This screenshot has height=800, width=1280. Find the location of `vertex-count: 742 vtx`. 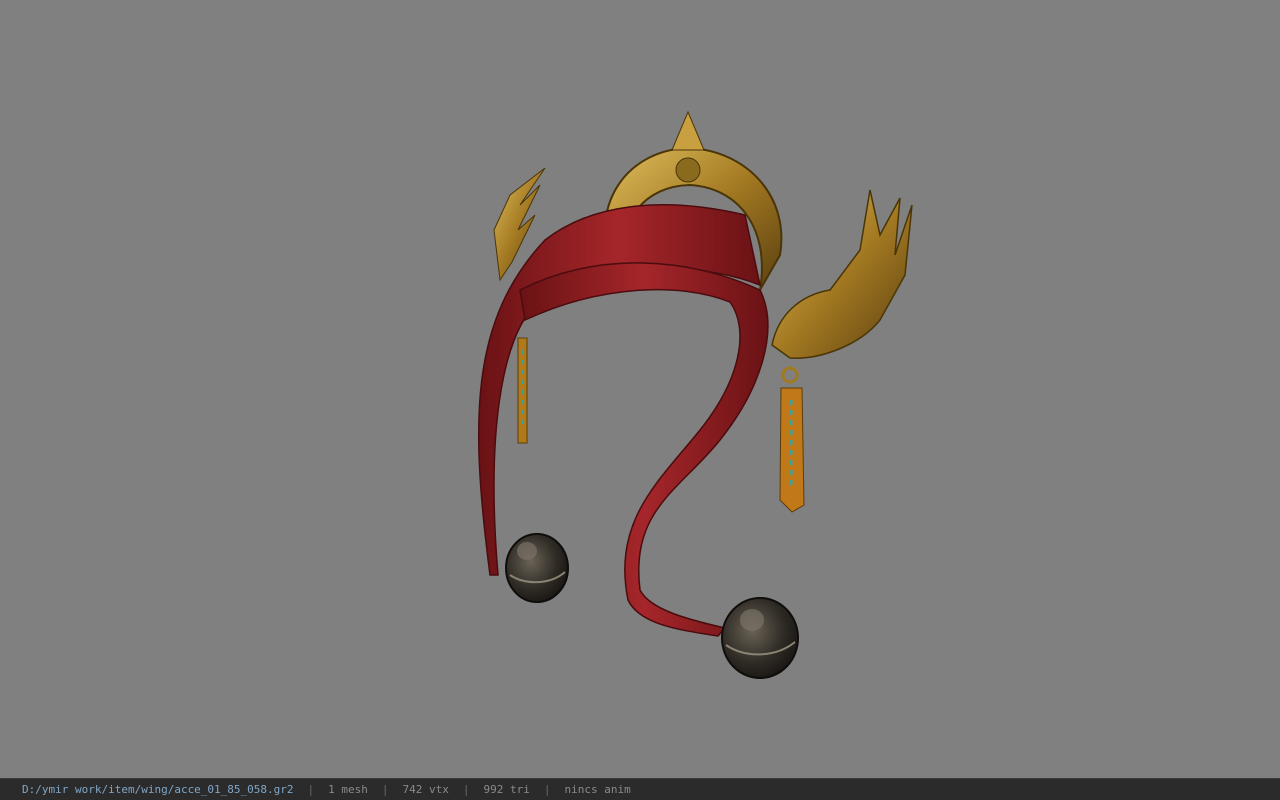

vertex-count: 742 vtx is located at coordinates (425, 789).